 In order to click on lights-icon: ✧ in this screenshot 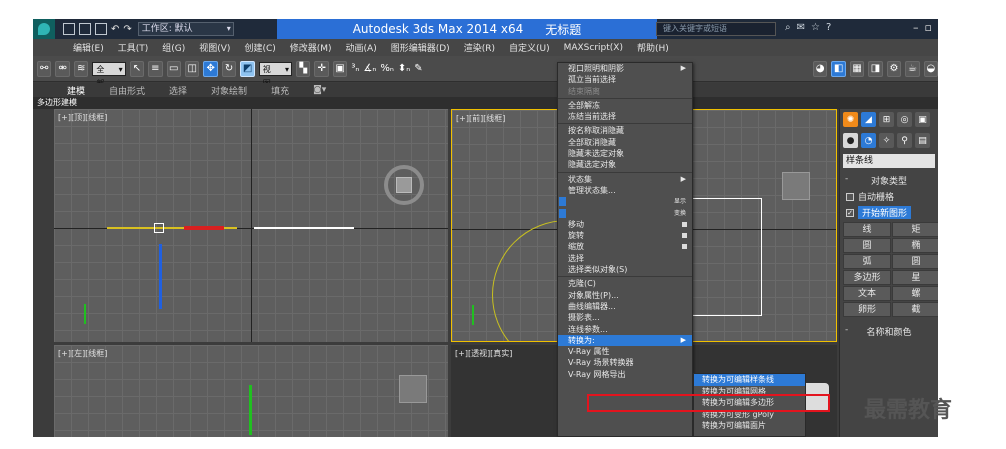, I will do `click(886, 140)`.